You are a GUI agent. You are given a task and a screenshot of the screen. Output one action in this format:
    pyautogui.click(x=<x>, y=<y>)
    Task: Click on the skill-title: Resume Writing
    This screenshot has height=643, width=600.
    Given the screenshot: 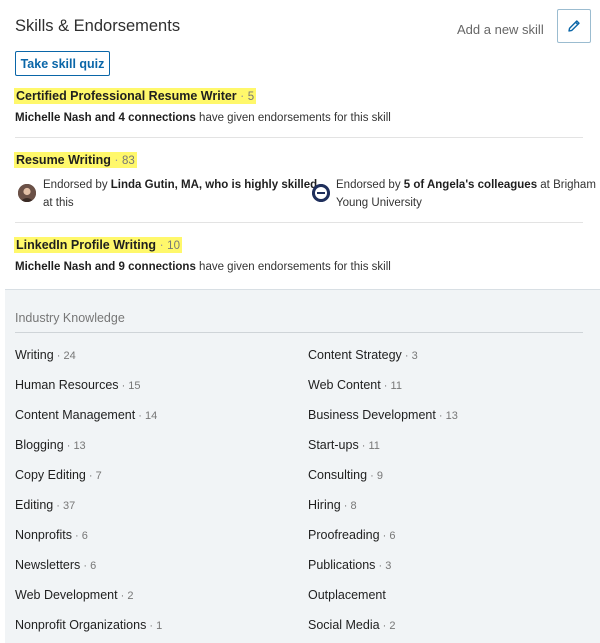 What is the action you would take?
    pyautogui.click(x=63, y=160)
    